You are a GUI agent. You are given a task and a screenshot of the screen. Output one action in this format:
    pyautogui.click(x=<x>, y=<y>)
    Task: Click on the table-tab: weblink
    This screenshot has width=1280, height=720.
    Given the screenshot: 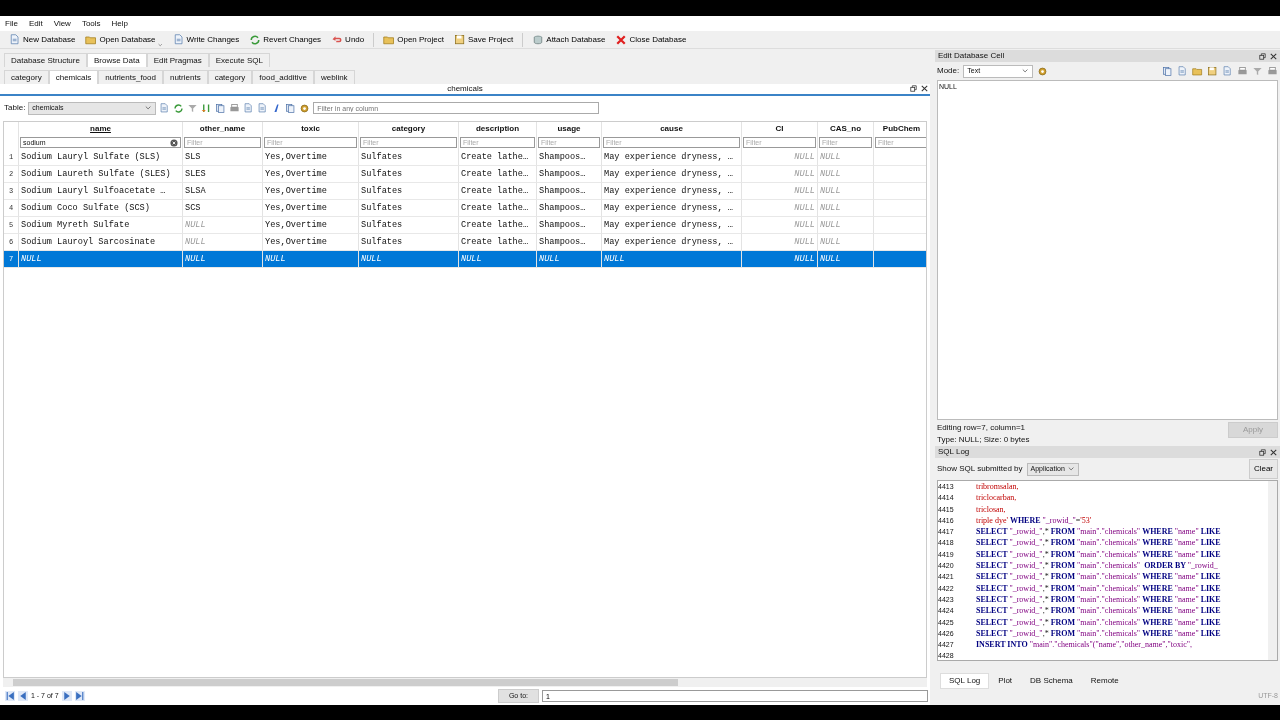 What is the action you would take?
    pyautogui.click(x=334, y=77)
    